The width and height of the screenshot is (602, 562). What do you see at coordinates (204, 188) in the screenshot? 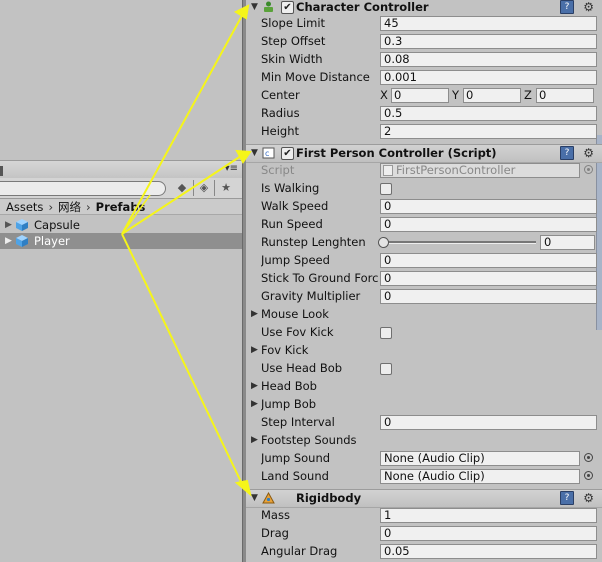
I see `search-by-label-icon: ◈` at bounding box center [204, 188].